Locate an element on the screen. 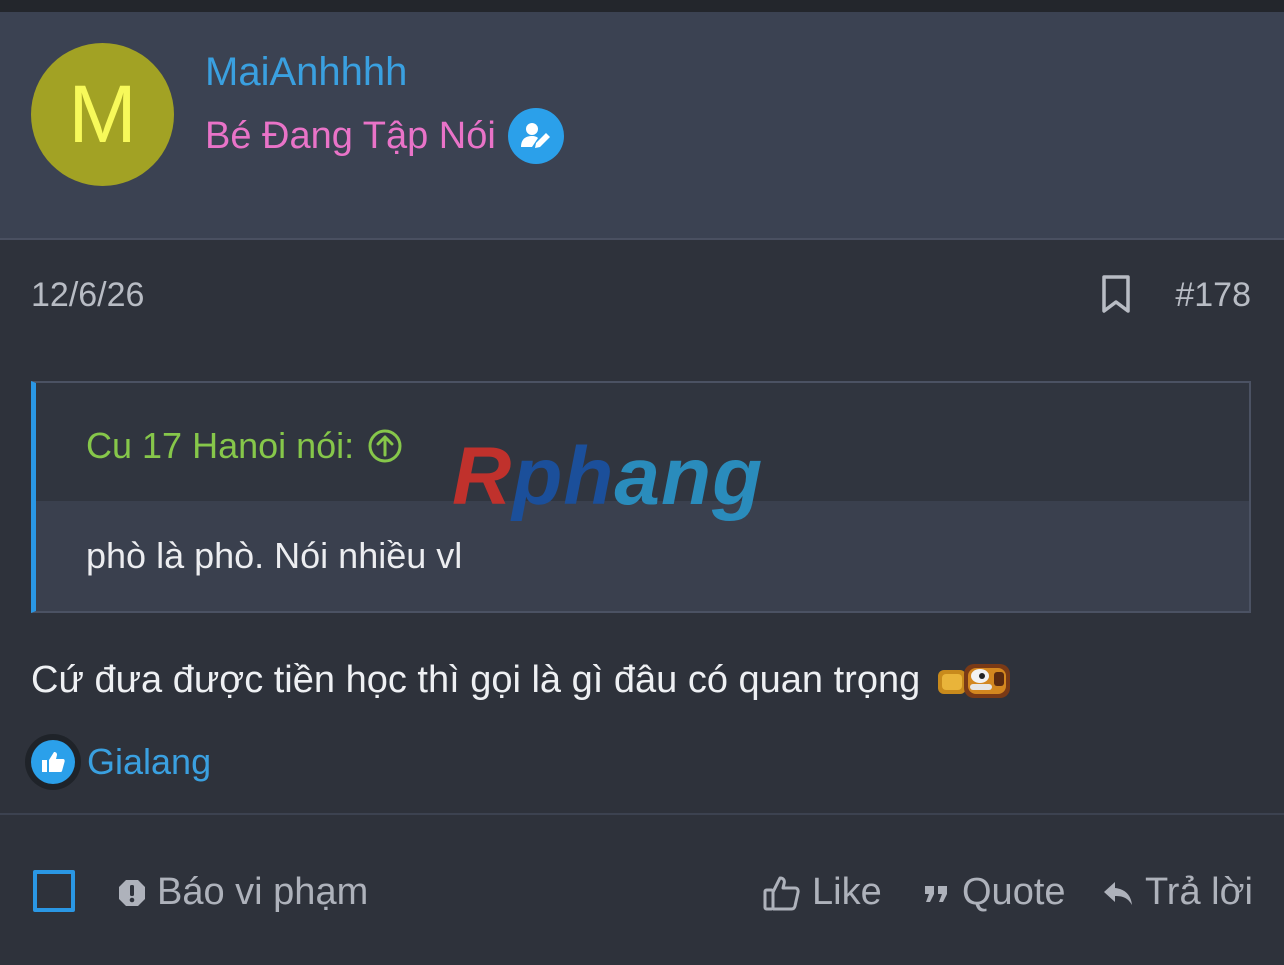  thumbs-up-outline-icon is located at coordinates (781, 893).